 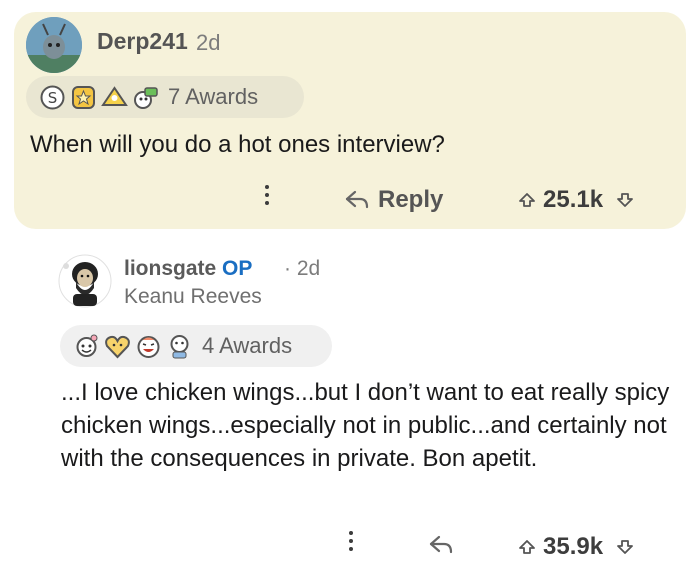 I want to click on comment-author: lionsgate OP, so click(x=188, y=269).